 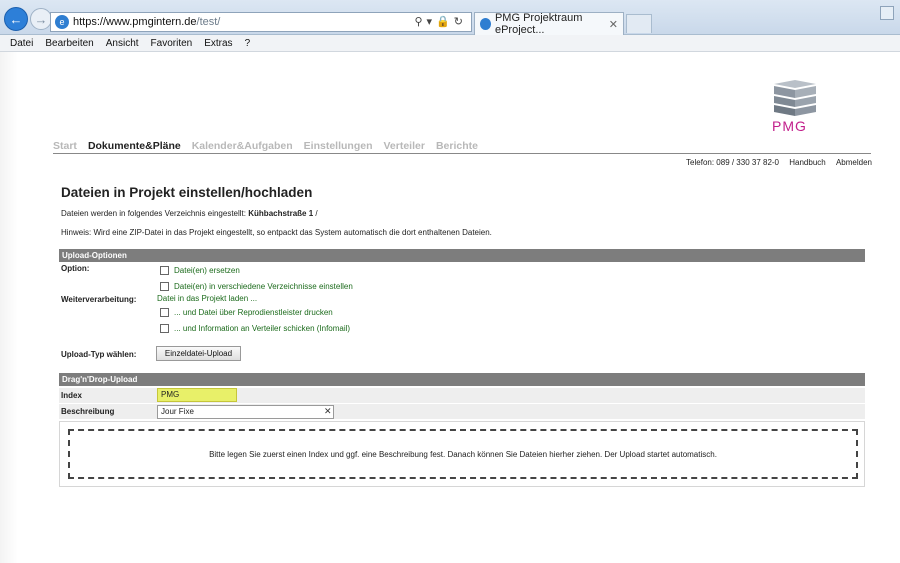 What do you see at coordinates (328, 411) in the screenshot?
I see `clear-icon: ✕` at bounding box center [328, 411].